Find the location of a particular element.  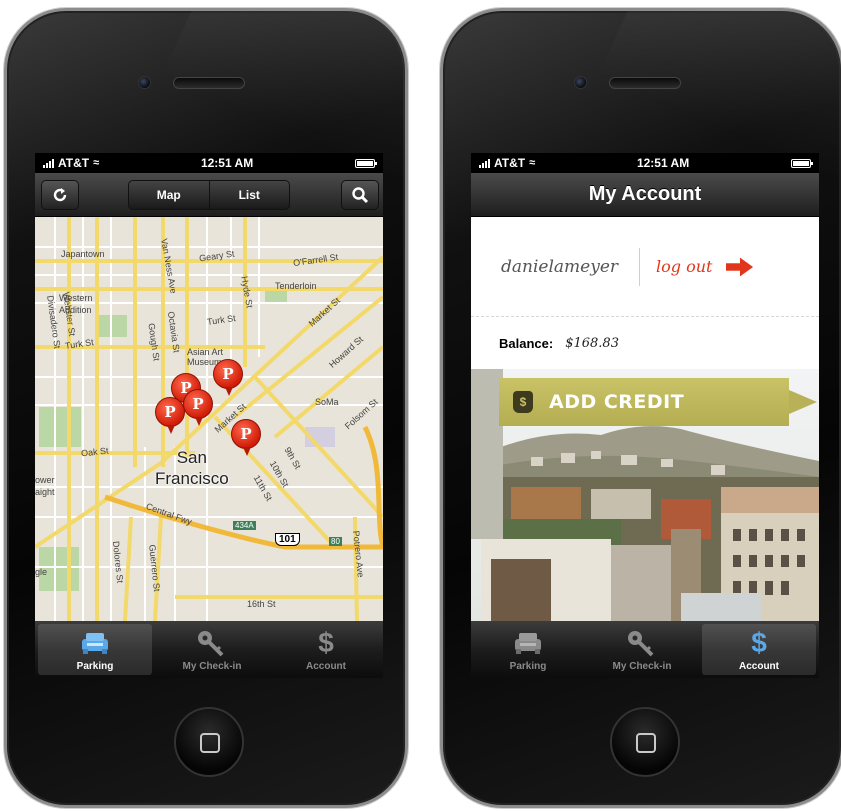

segment-list: List is located at coordinates (249, 194).